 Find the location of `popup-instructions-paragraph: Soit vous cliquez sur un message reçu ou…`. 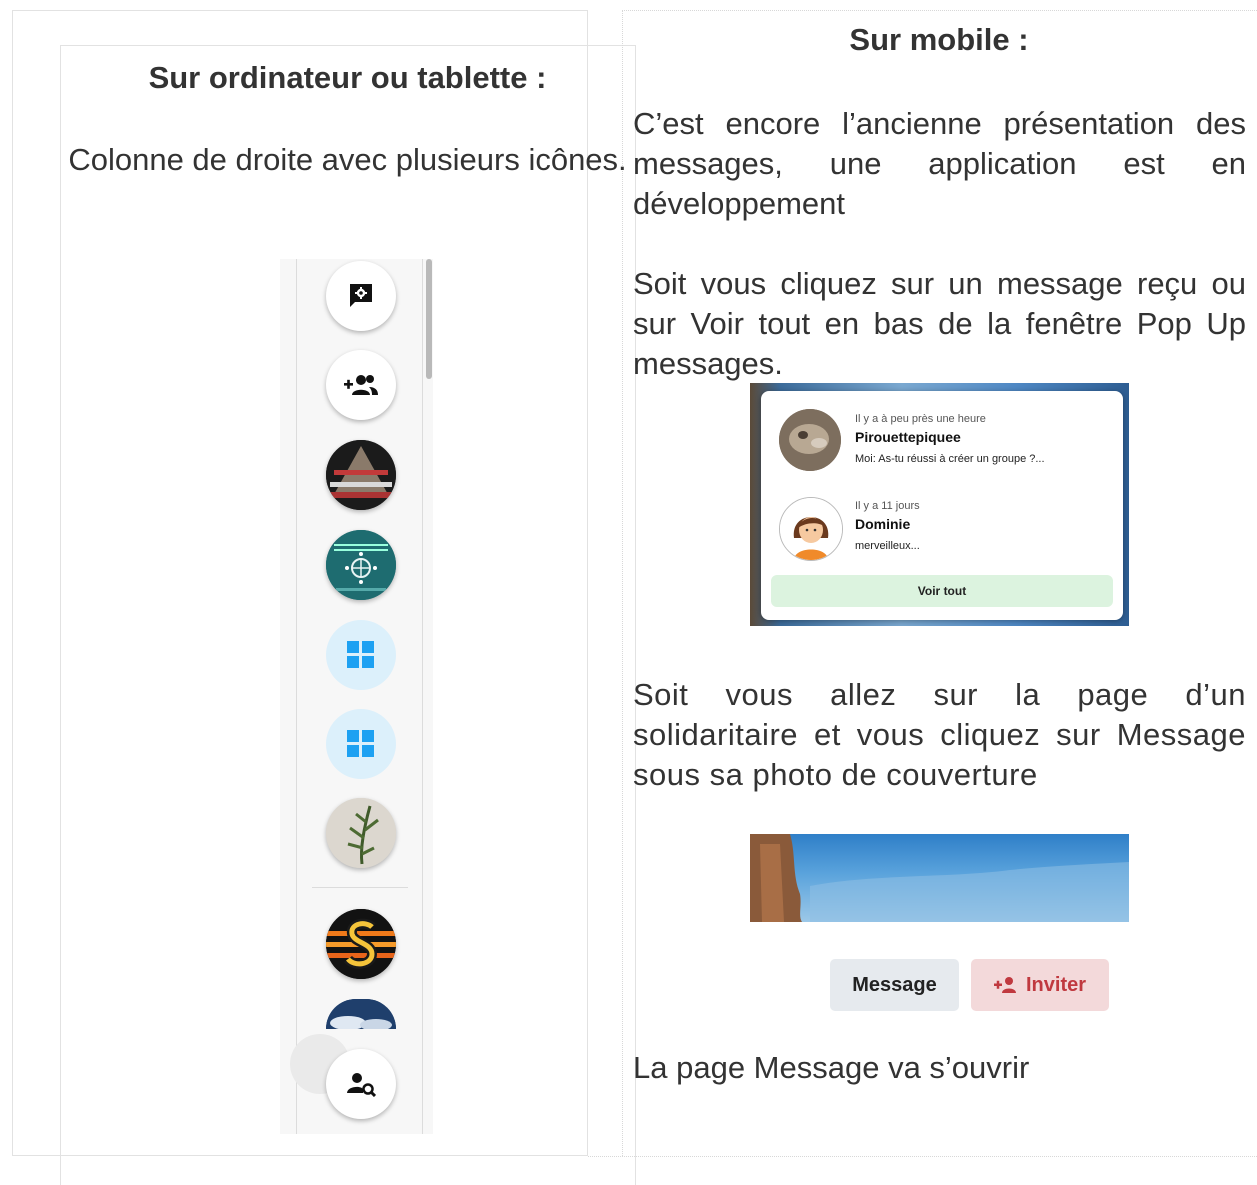

popup-instructions-paragraph: Soit vous cliquez sur un message reçu ou… is located at coordinates (939, 323).